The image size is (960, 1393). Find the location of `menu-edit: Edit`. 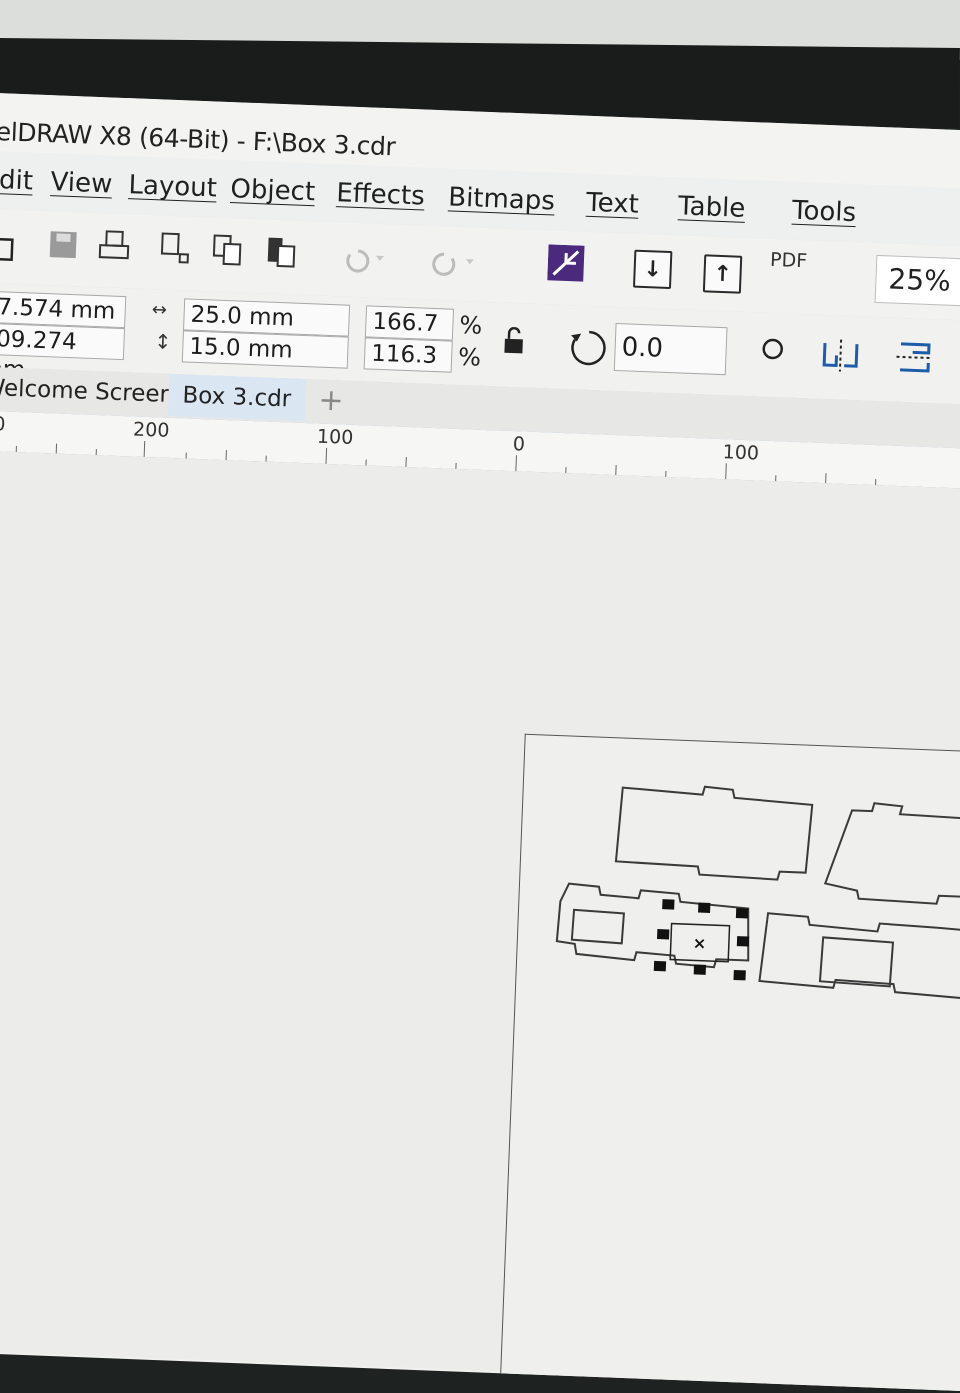

menu-edit: Edit is located at coordinates (17, 181).